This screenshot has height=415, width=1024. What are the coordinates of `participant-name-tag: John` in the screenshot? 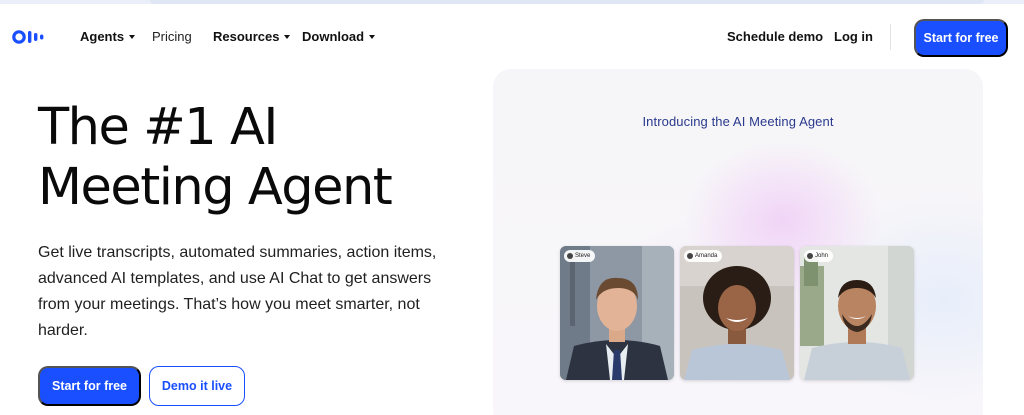 It's located at (819, 256).